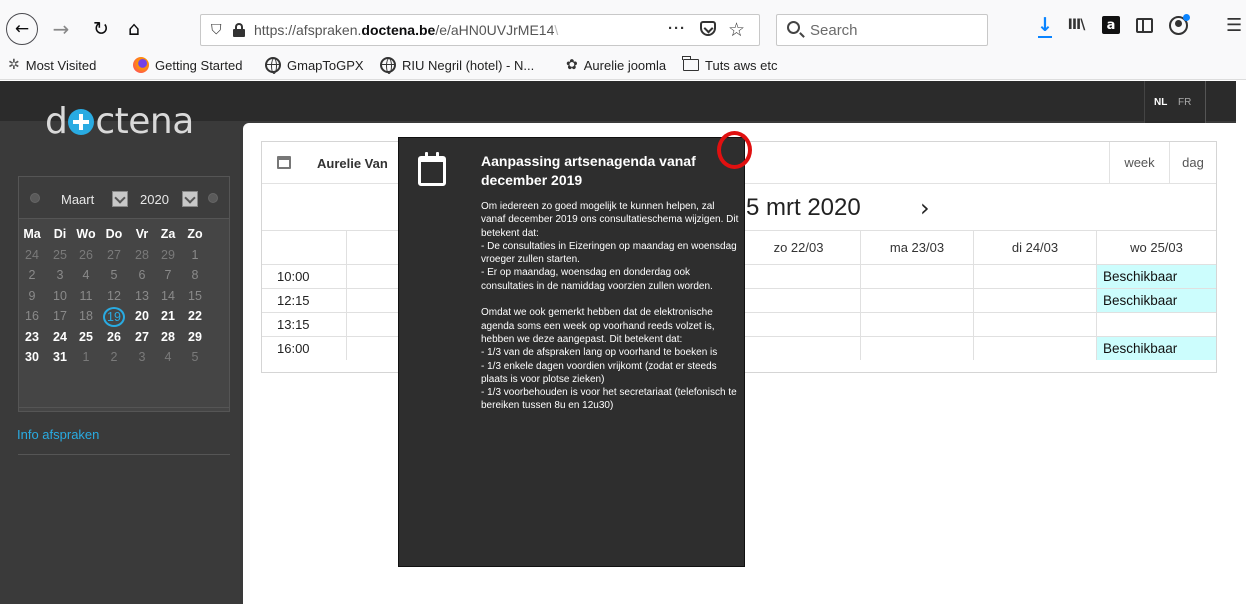 The height and width of the screenshot is (604, 1246). What do you see at coordinates (61, 29) in the screenshot?
I see `forward-button: →` at bounding box center [61, 29].